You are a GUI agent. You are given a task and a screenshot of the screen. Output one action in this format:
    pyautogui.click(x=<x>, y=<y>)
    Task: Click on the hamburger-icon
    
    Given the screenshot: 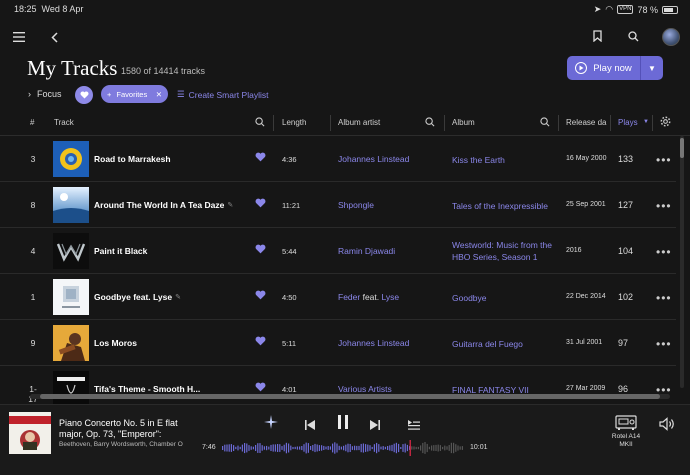 What is the action you would take?
    pyautogui.click(x=19, y=37)
    